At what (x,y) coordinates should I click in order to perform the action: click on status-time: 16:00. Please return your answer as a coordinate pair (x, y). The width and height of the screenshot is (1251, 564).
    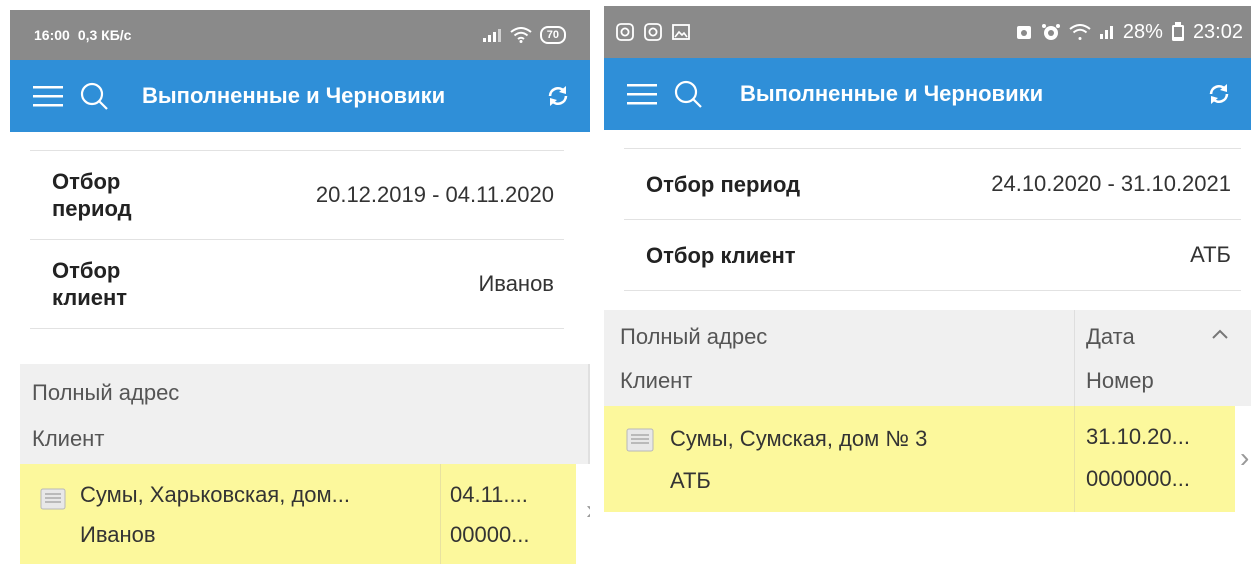
    Looking at the image, I should click on (52, 35).